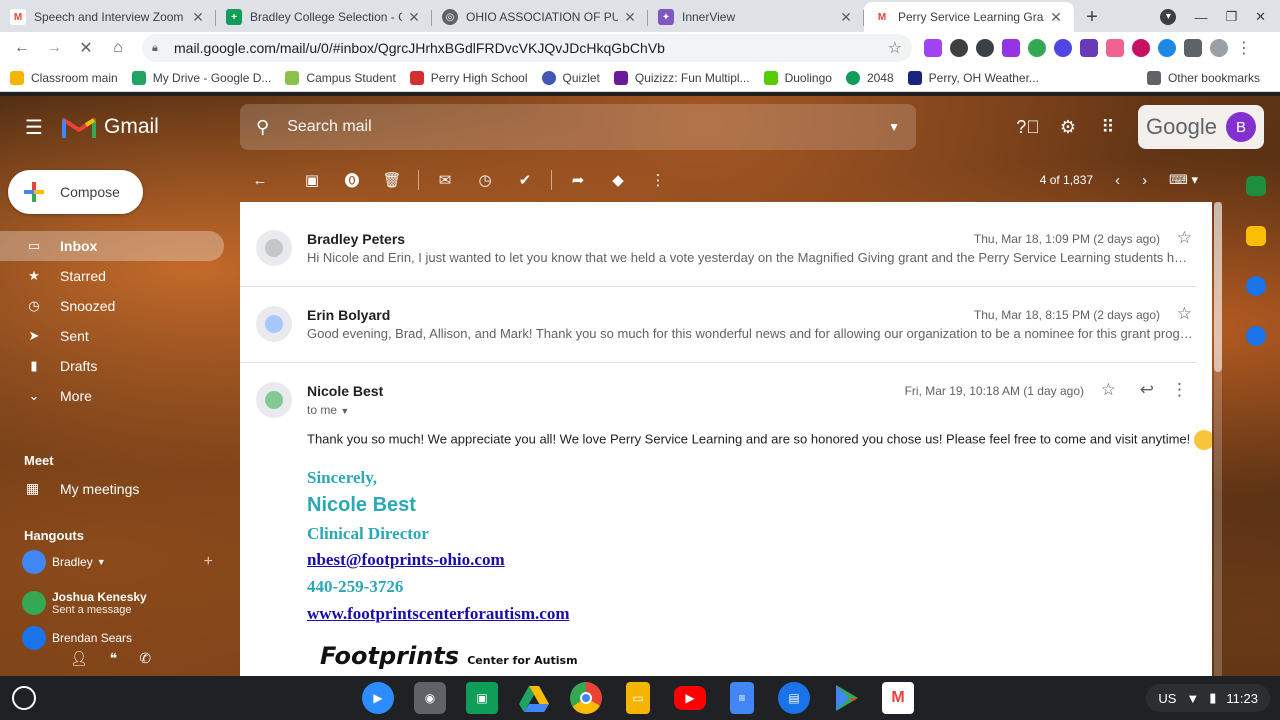  What do you see at coordinates (22, 48) in the screenshot?
I see `back-icon: ←` at bounding box center [22, 48].